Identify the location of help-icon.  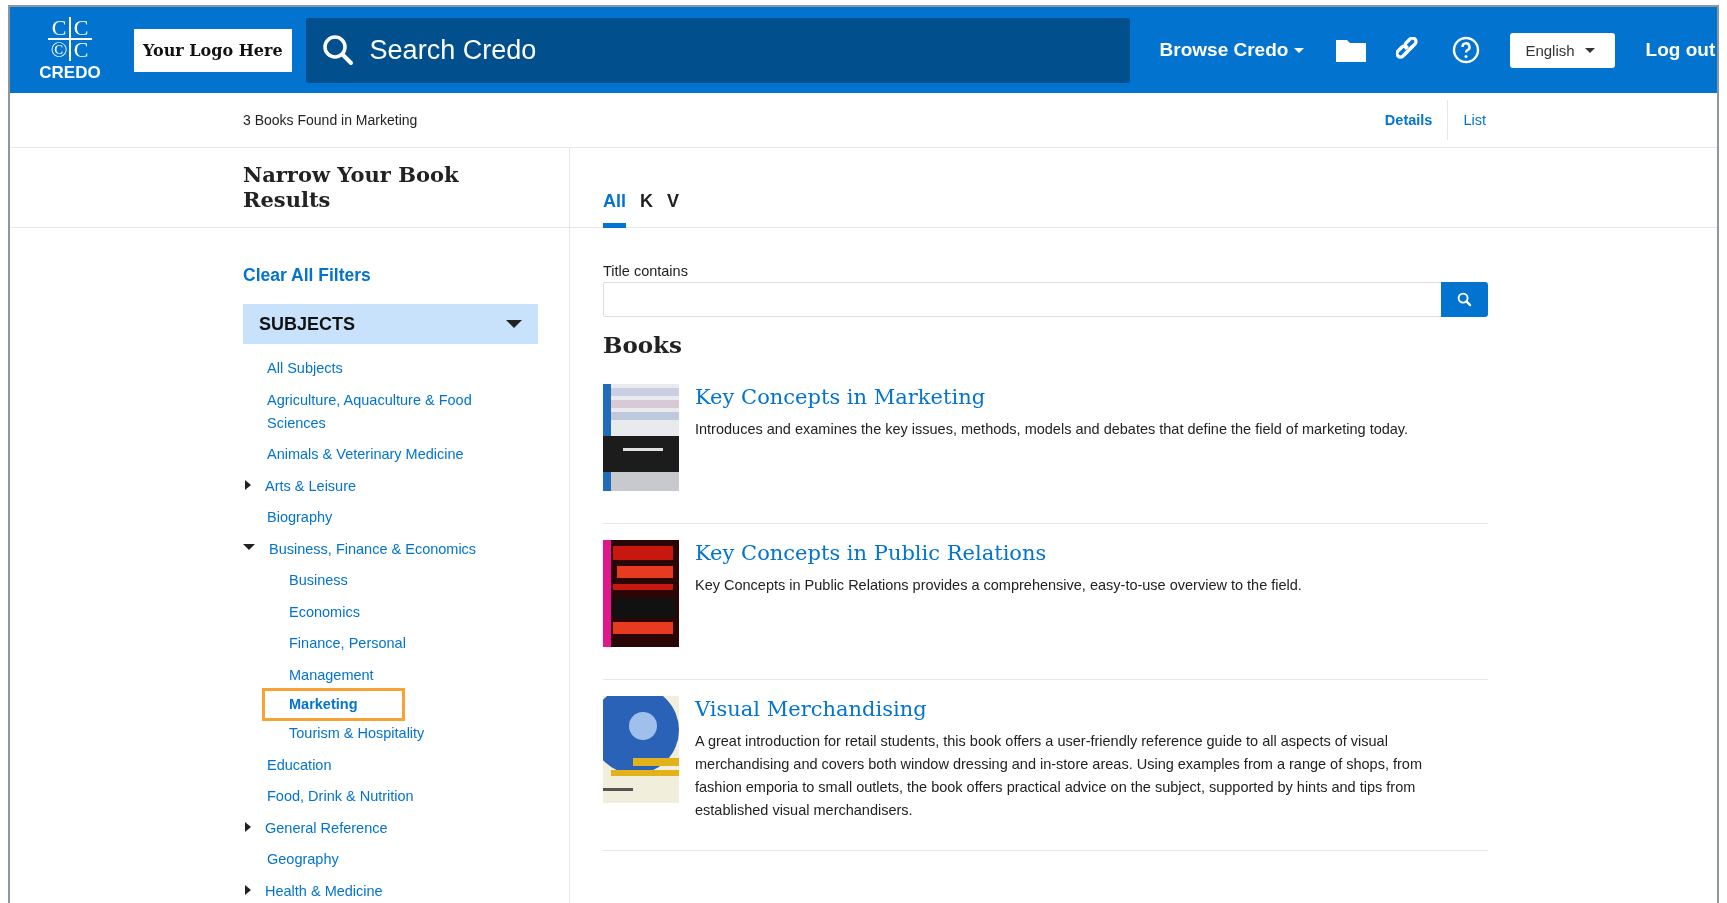
(1466, 50).